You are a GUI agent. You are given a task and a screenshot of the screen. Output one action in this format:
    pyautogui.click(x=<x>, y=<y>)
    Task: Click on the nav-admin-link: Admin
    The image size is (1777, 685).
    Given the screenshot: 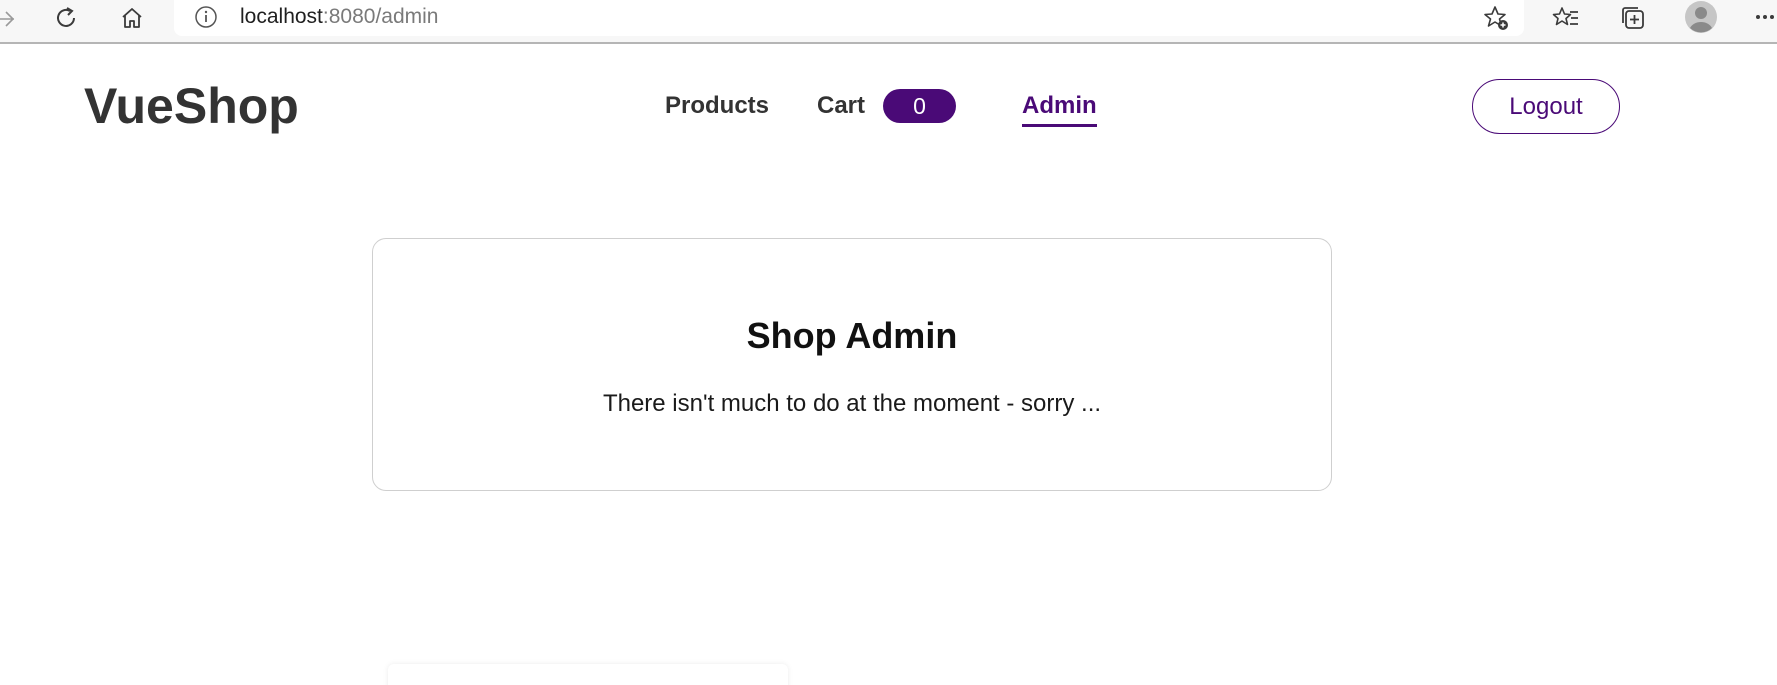 What is the action you would take?
    pyautogui.click(x=1059, y=109)
    